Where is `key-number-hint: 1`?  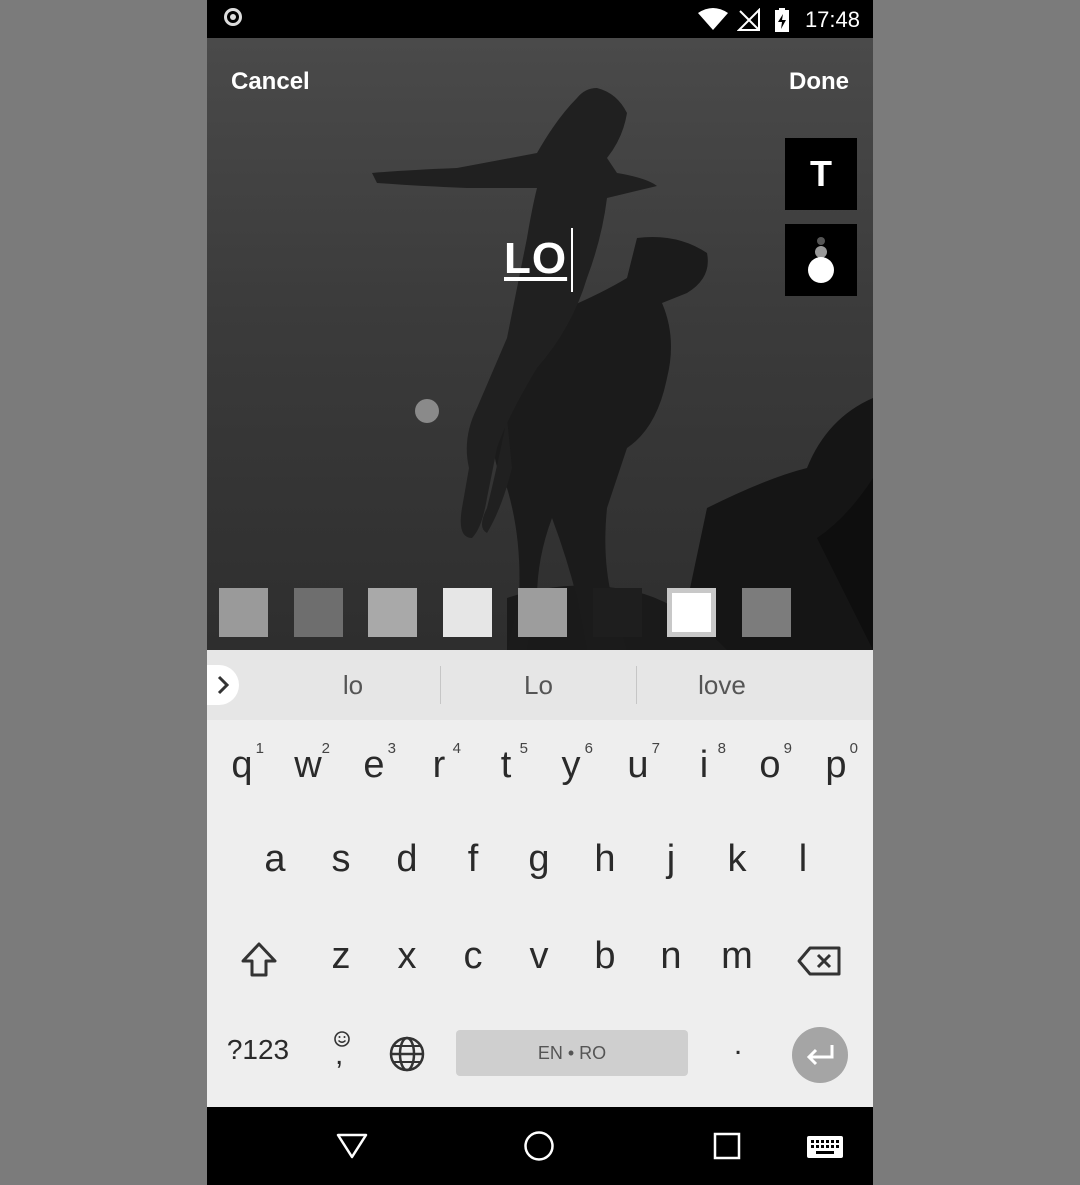 key-number-hint: 1 is located at coordinates (259, 748).